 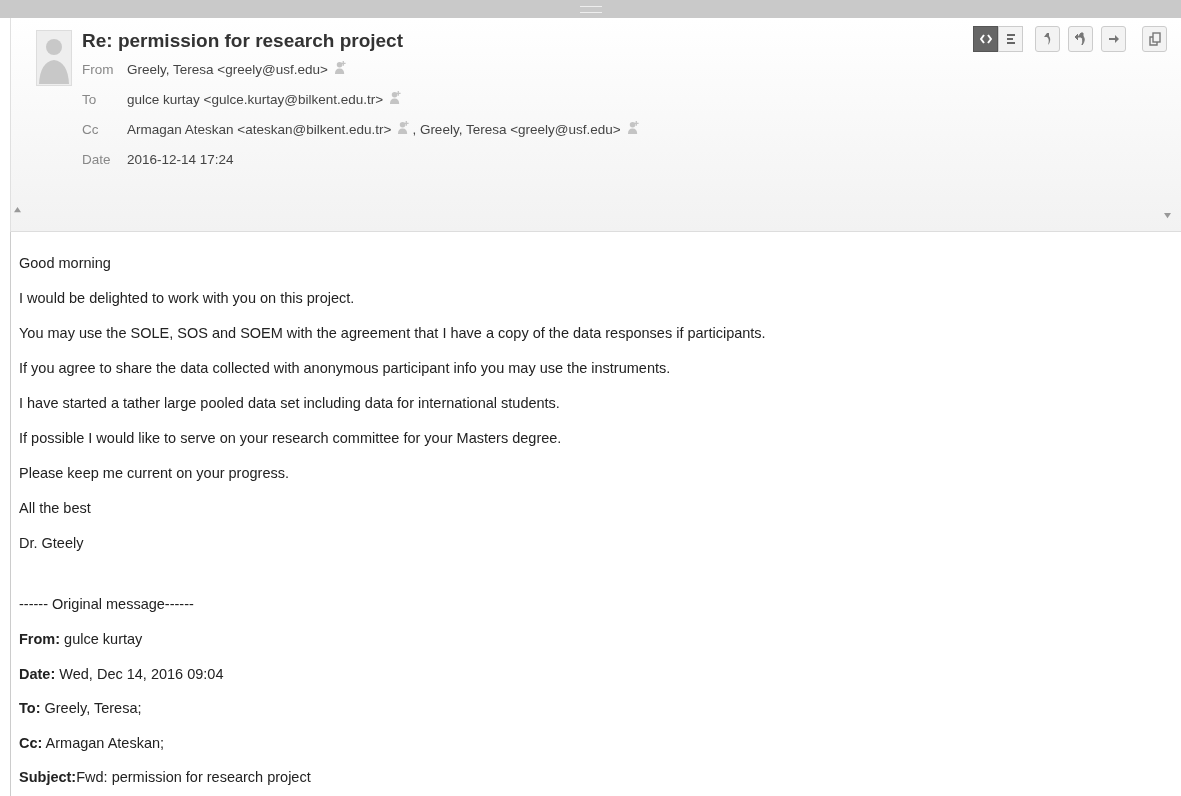 I want to click on resize-handle, so click(x=590, y=9).